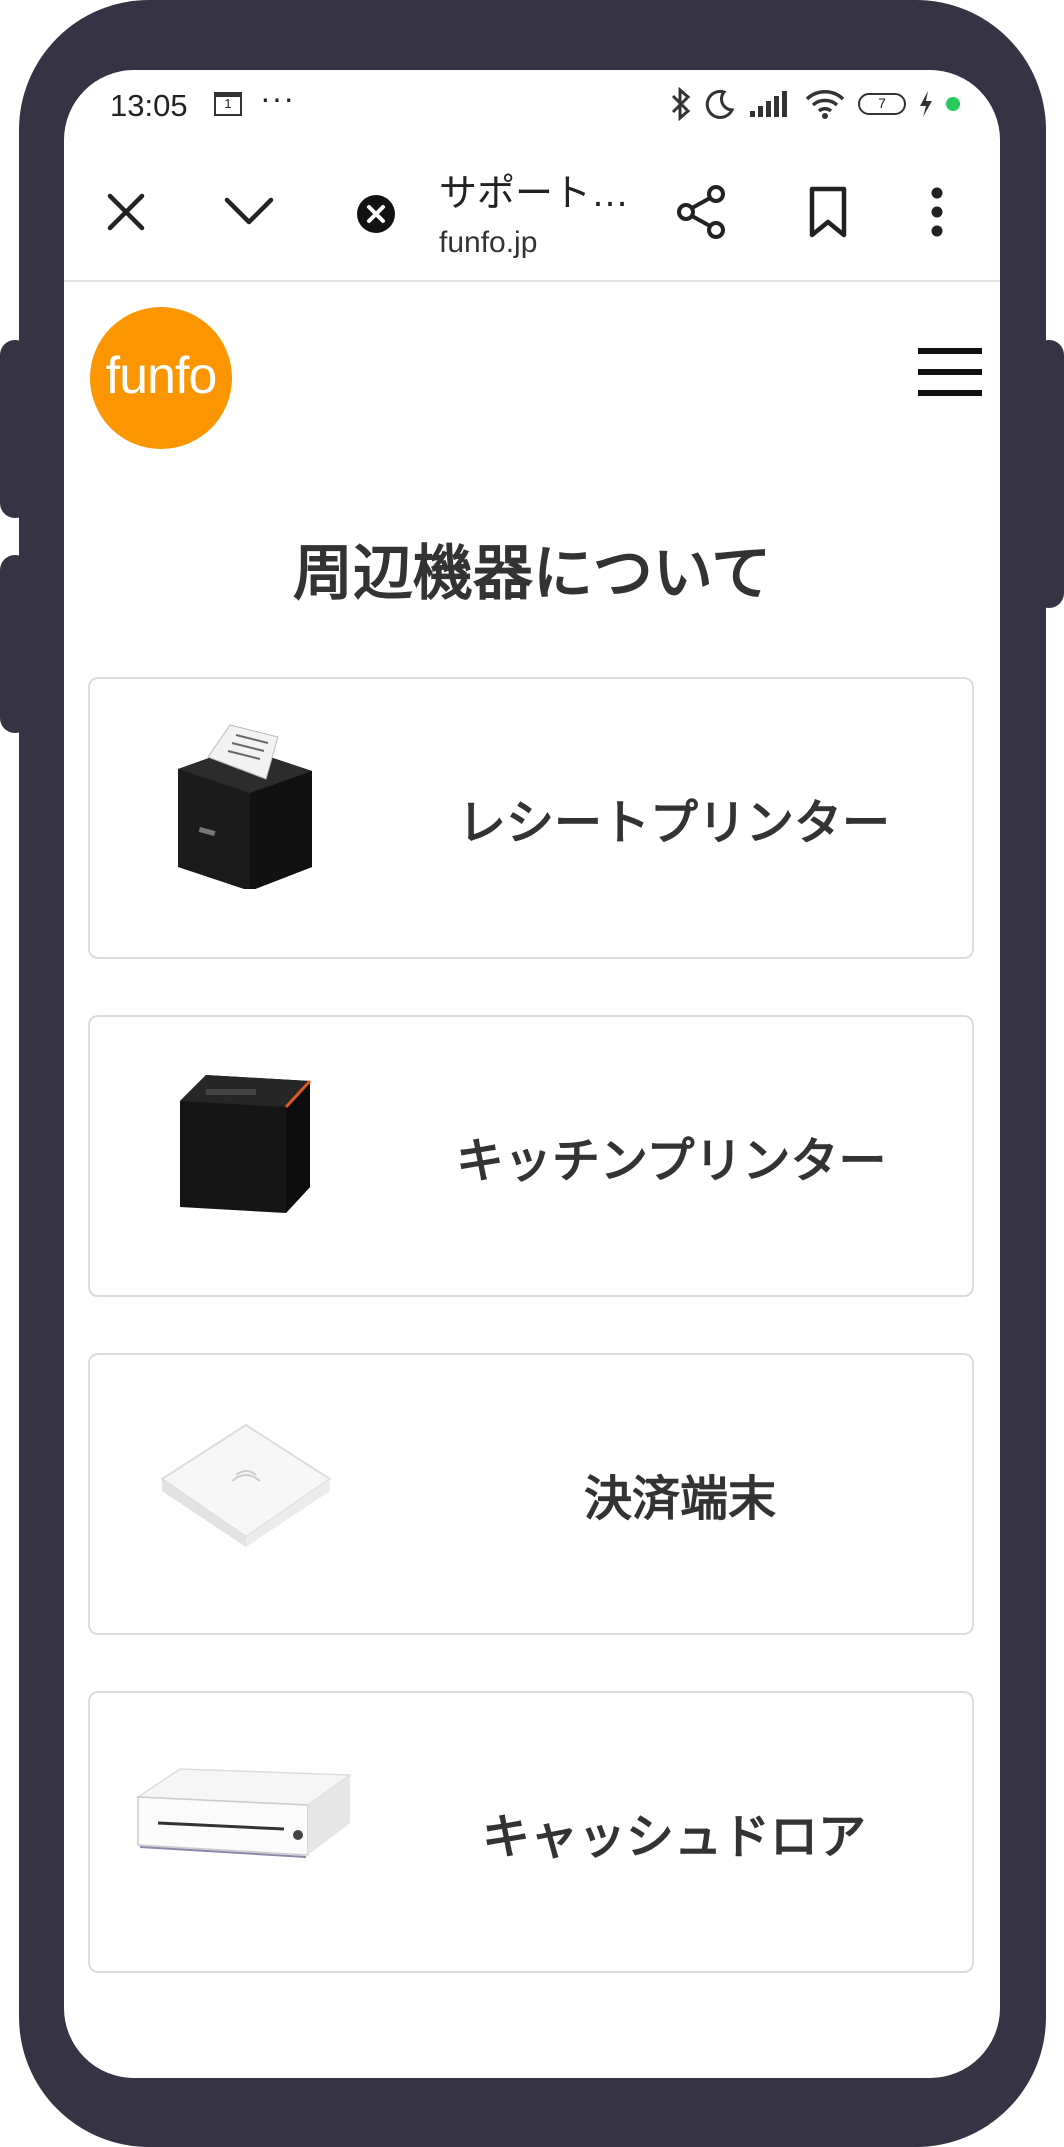 The image size is (1064, 2147). I want to click on status-icons: 7, so click(815, 104).